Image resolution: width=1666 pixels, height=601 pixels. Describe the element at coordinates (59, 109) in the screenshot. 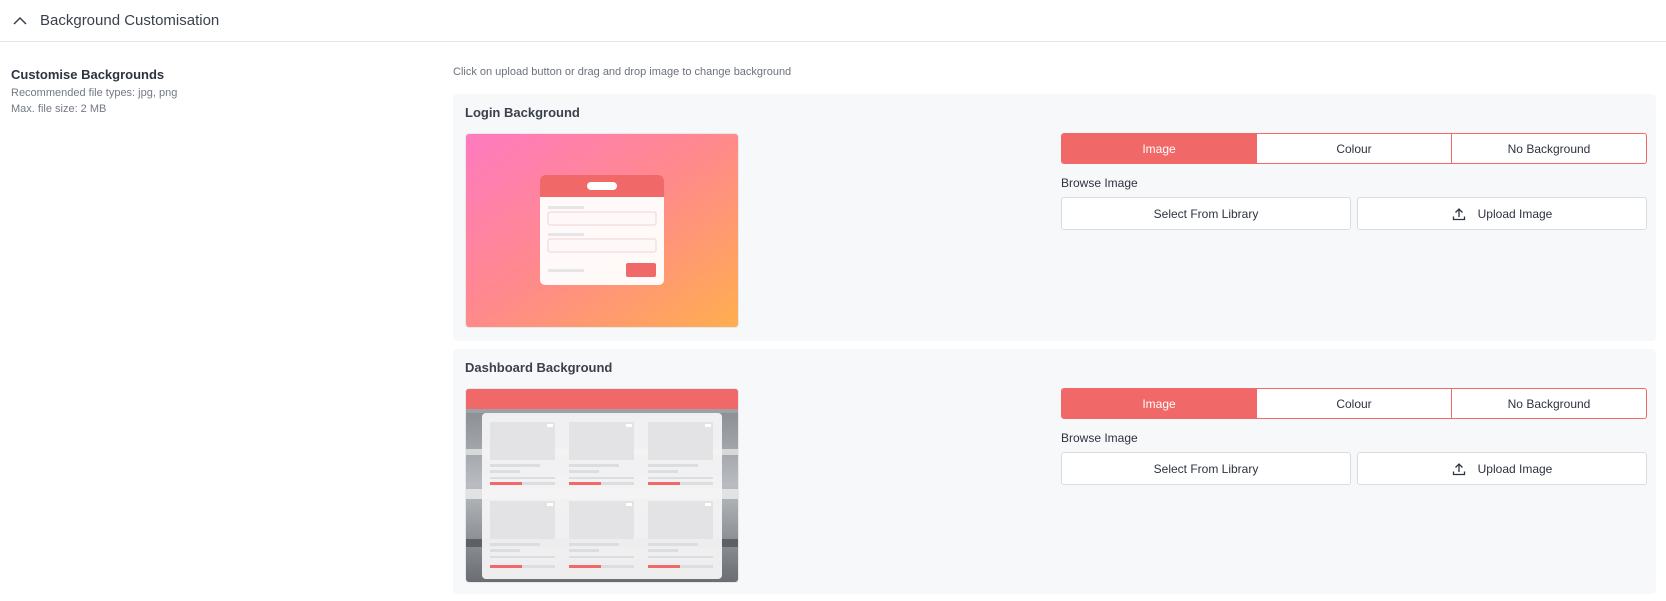

I see `max-size-text: Max. file size: 2 MB` at that location.